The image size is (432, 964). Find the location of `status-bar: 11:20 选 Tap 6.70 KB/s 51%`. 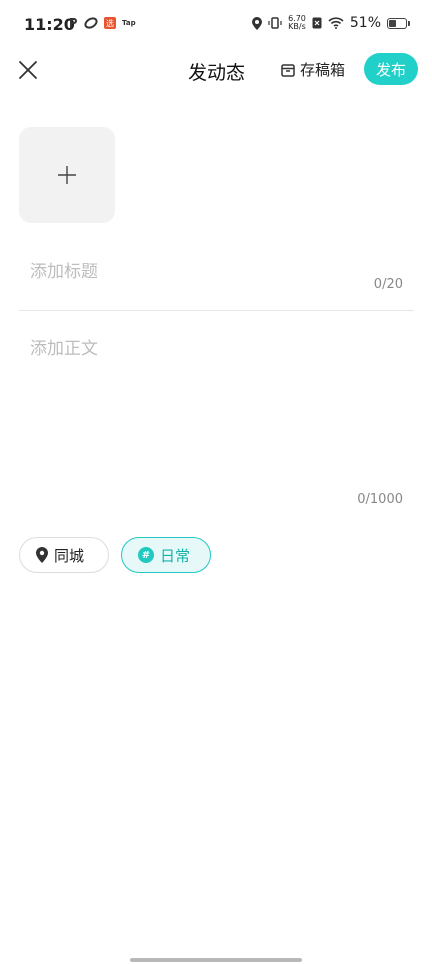

status-bar: 11:20 选 Tap 6.70 KB/s 51% is located at coordinates (216, 25).